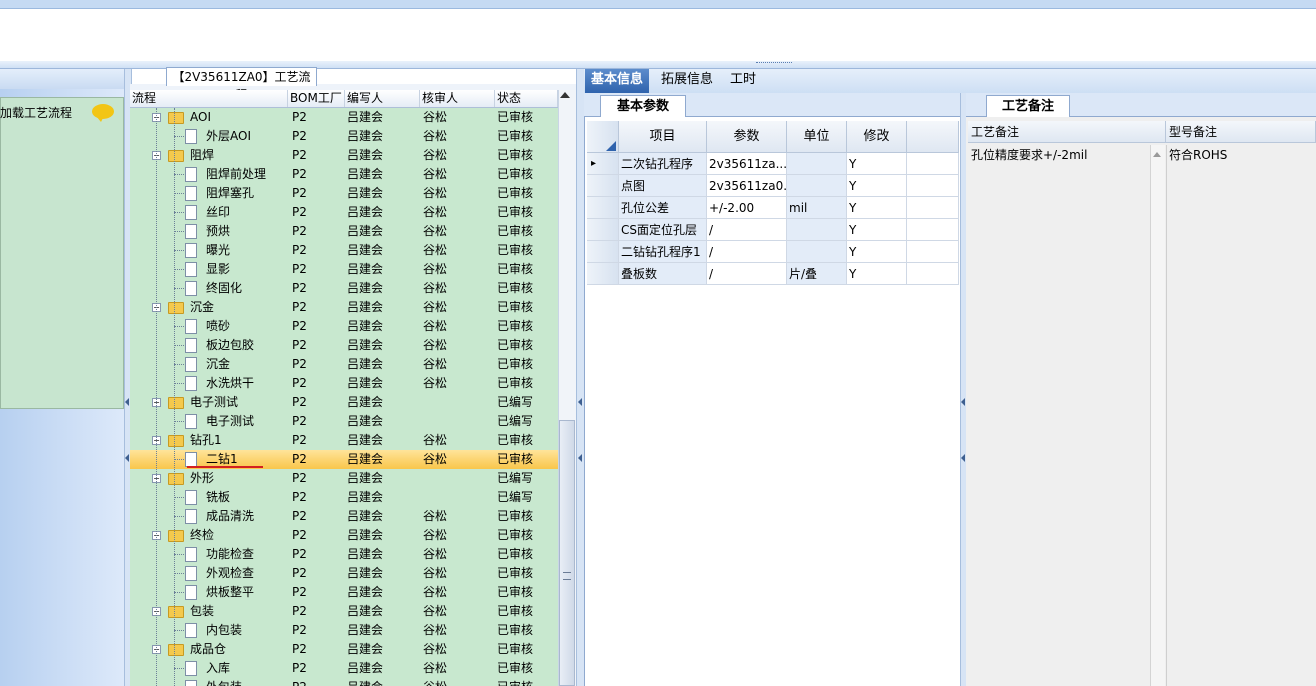  Describe the element at coordinates (1059, 415) in the screenshot. I see `process-note-memo` at that location.